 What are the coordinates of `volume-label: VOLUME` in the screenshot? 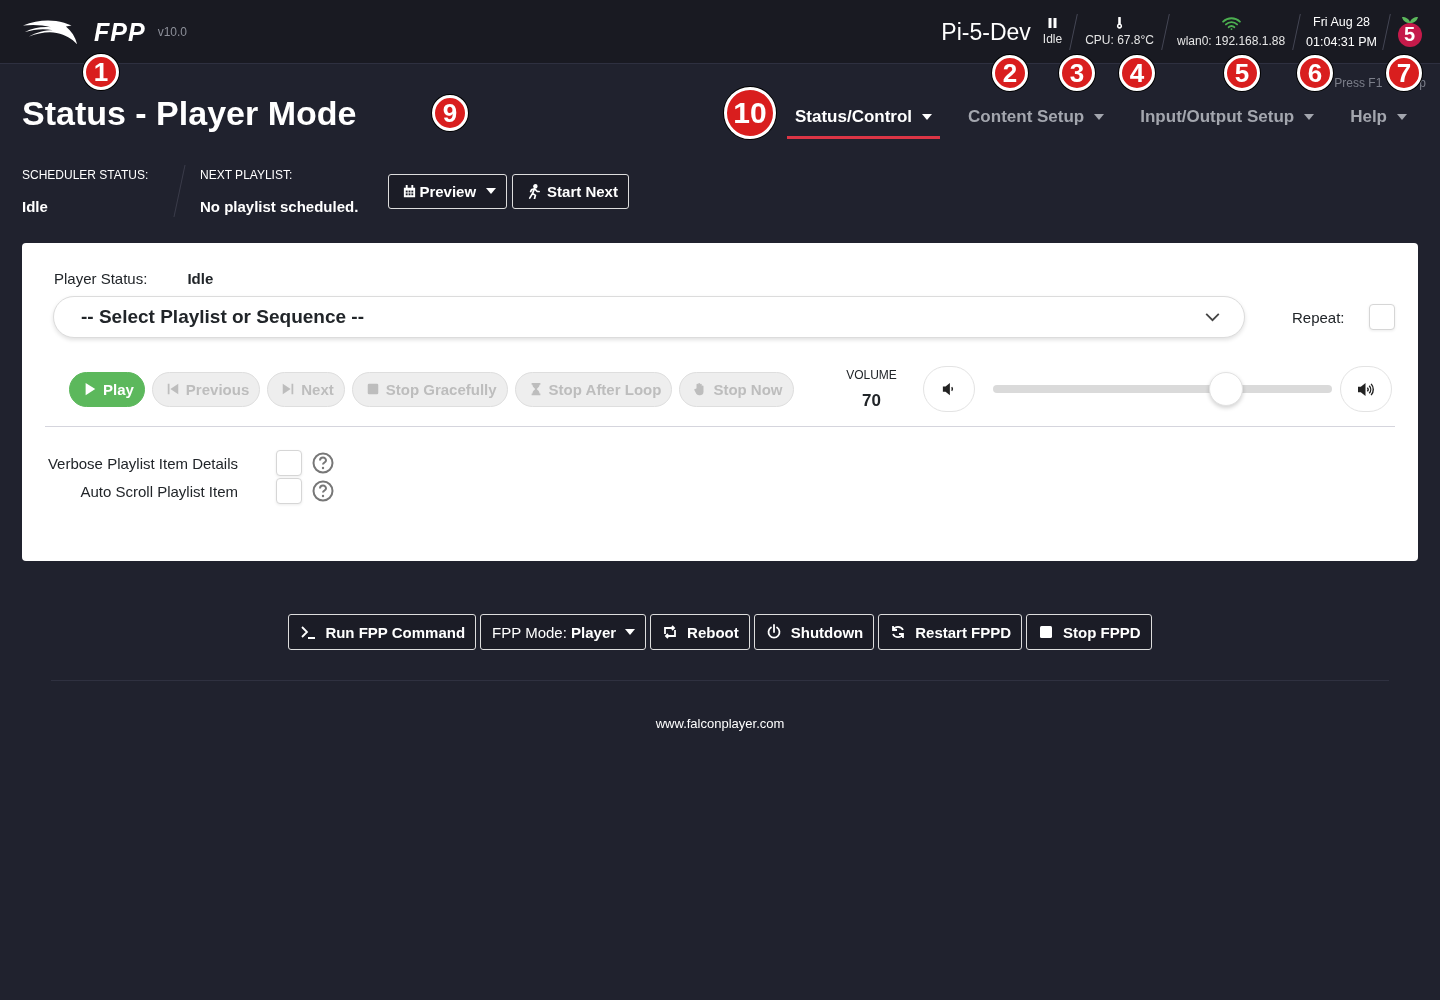 It's located at (871, 374).